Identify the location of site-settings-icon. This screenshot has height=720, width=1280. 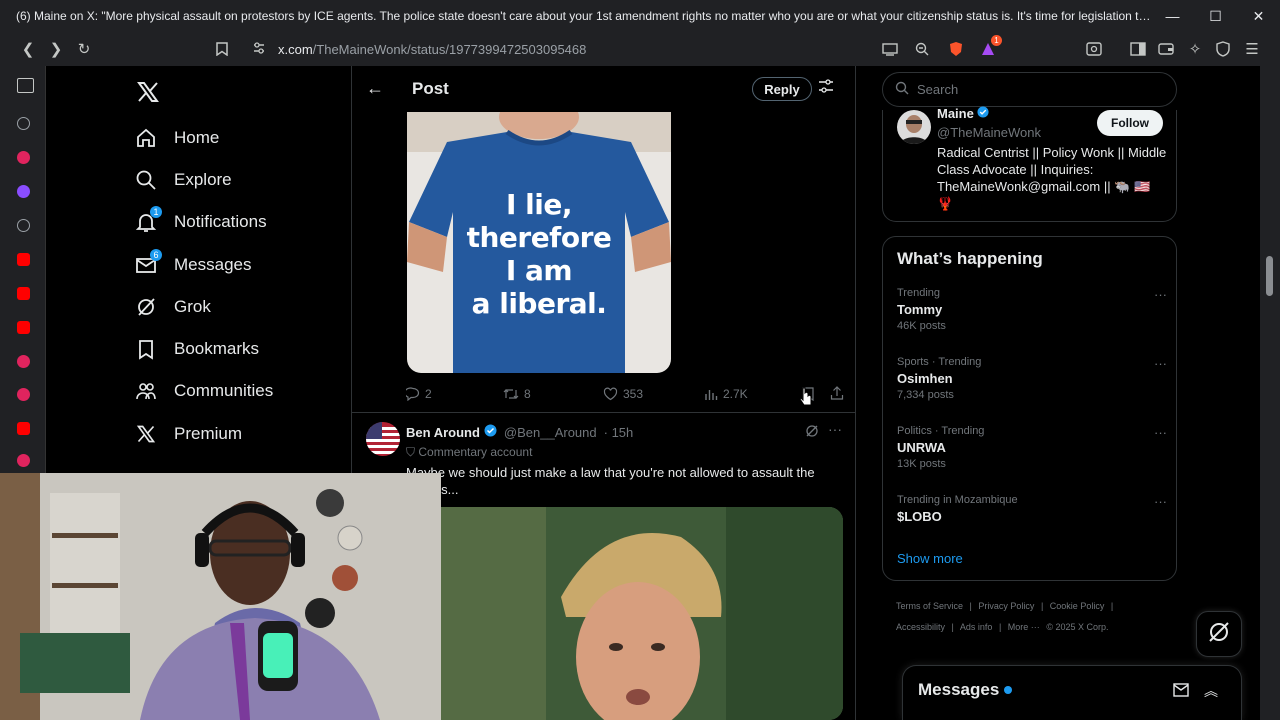
(259, 50).